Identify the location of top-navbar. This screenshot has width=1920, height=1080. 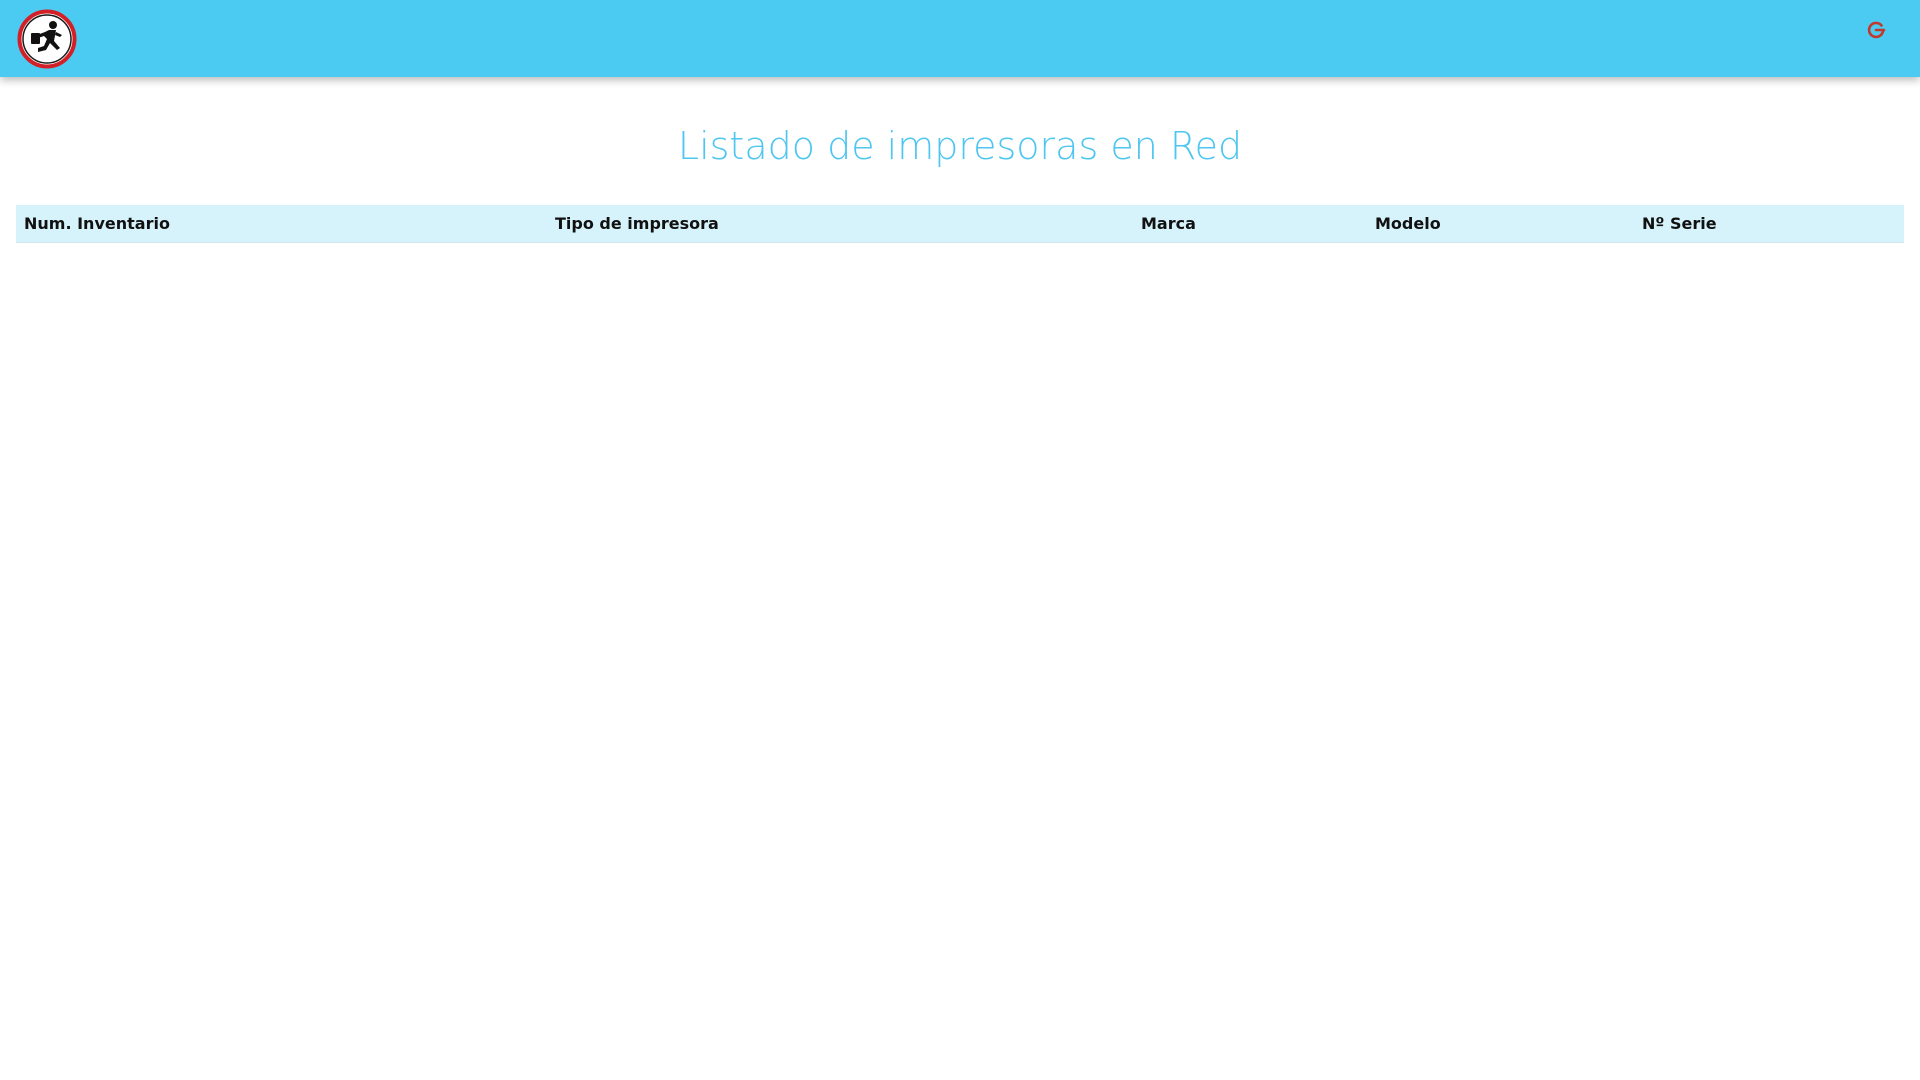
(960, 38).